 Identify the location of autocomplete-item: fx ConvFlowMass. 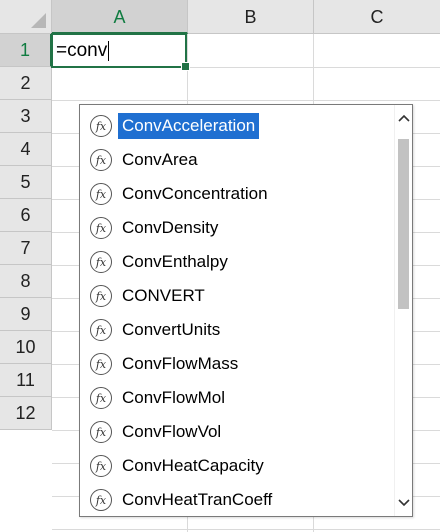
(237, 364).